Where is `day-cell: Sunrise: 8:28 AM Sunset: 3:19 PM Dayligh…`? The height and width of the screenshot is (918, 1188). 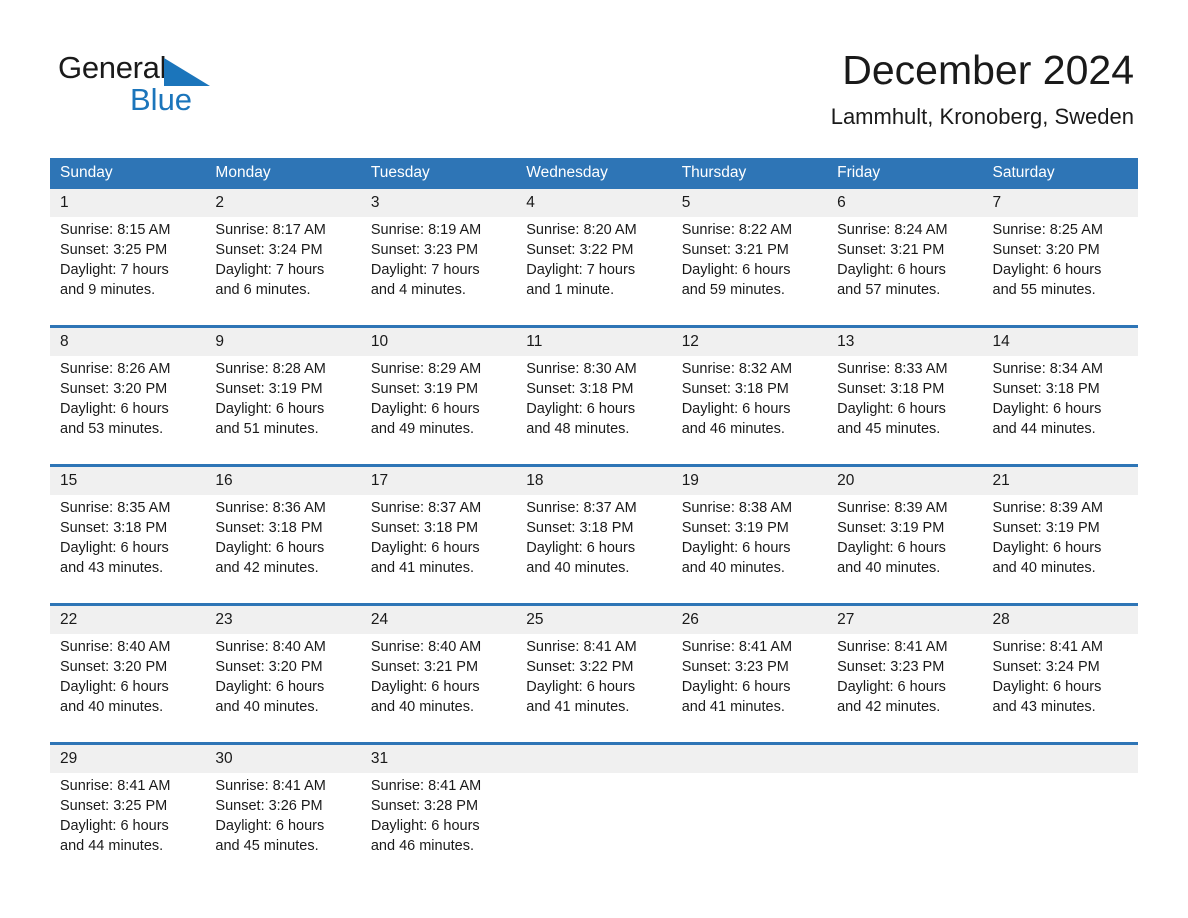 day-cell: Sunrise: 8:28 AM Sunset: 3:19 PM Dayligh… is located at coordinates (283, 404).